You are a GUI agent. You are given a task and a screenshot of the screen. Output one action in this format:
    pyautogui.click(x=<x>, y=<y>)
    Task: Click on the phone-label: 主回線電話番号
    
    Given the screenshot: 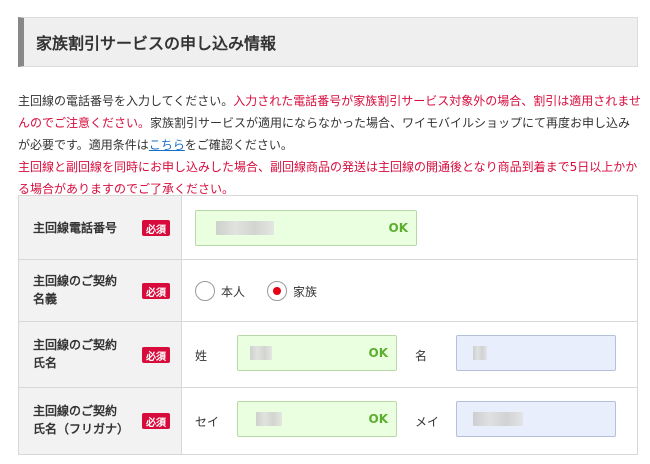 What is the action you would take?
    pyautogui.click(x=75, y=228)
    